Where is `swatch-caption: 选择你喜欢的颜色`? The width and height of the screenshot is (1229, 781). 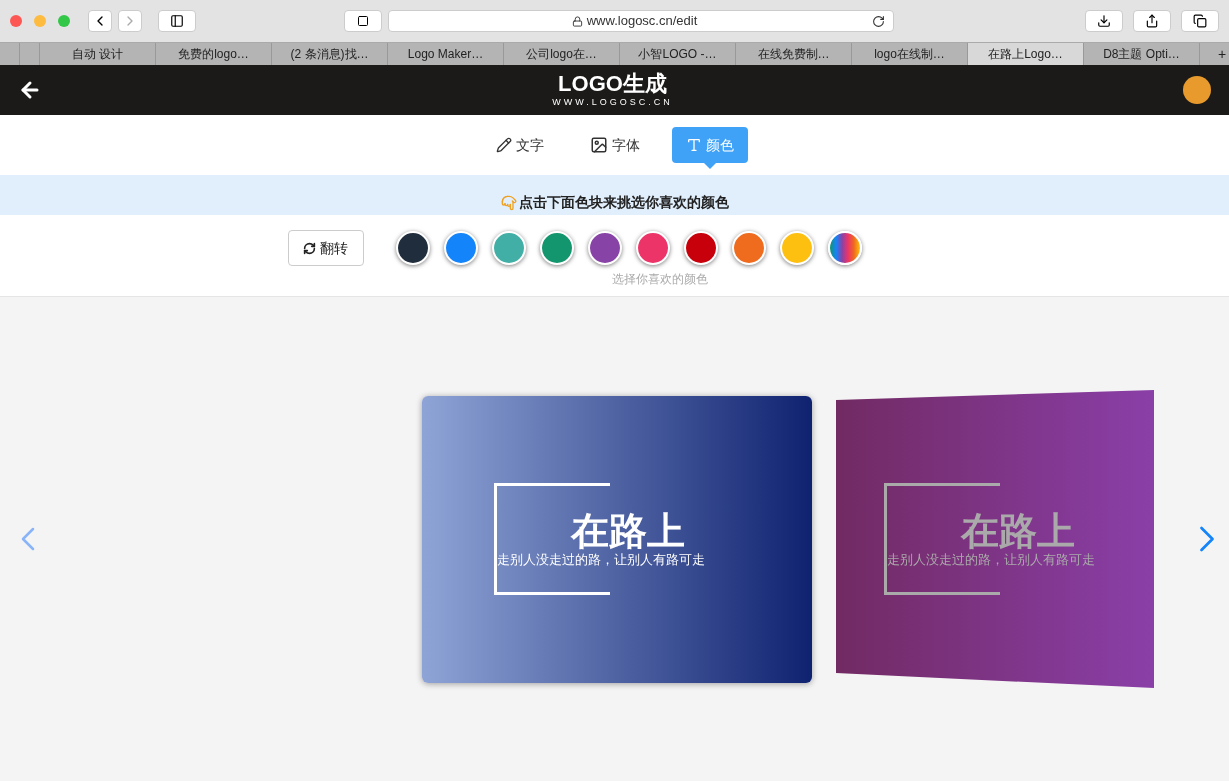
swatch-caption: 选择你喜欢的颜色 is located at coordinates (659, 279).